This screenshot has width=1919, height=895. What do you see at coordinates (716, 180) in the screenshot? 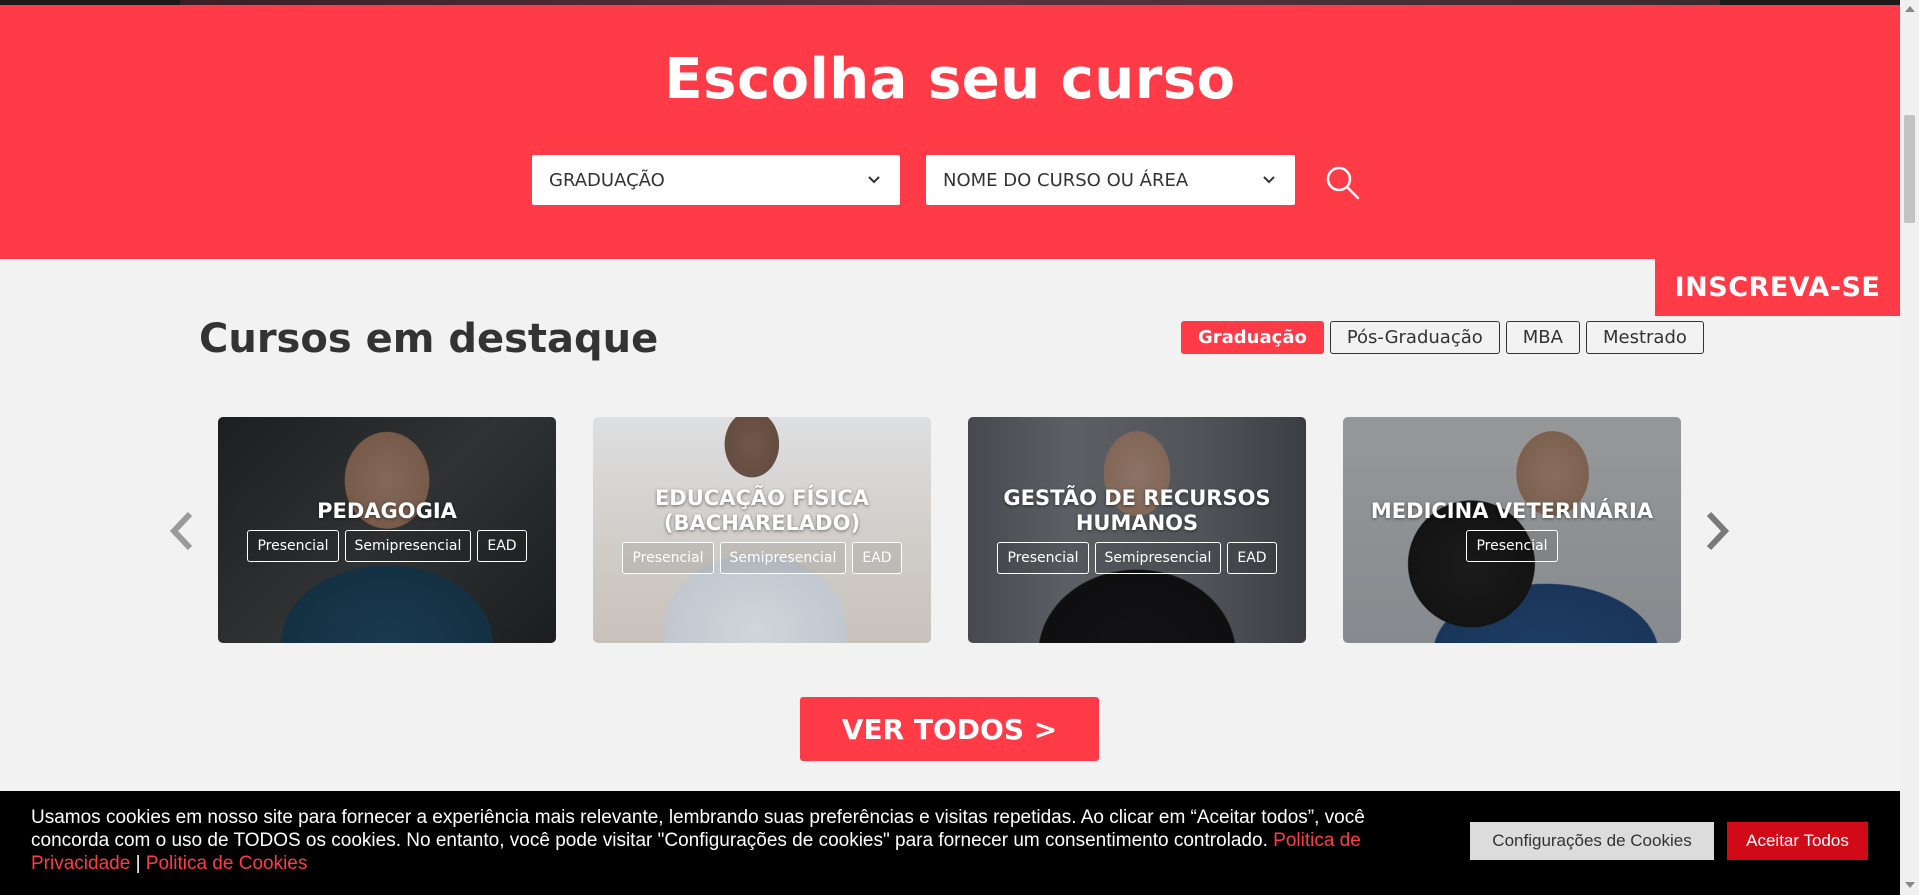
I see `level-select: GRADUAÇÃO` at bounding box center [716, 180].